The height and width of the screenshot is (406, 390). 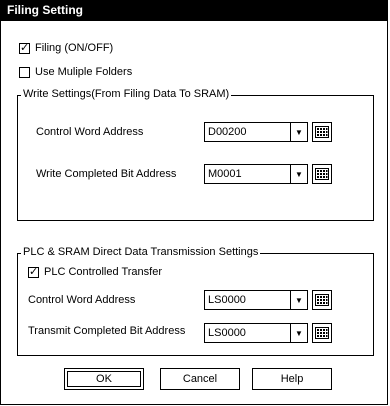 I want to click on write-completed-value: M0001, so click(x=225, y=174).